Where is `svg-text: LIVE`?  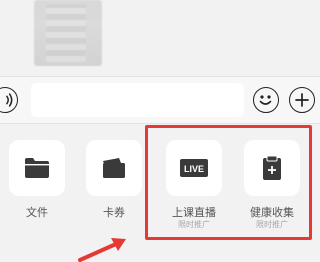
svg-text: LIVE is located at coordinates (194, 169).